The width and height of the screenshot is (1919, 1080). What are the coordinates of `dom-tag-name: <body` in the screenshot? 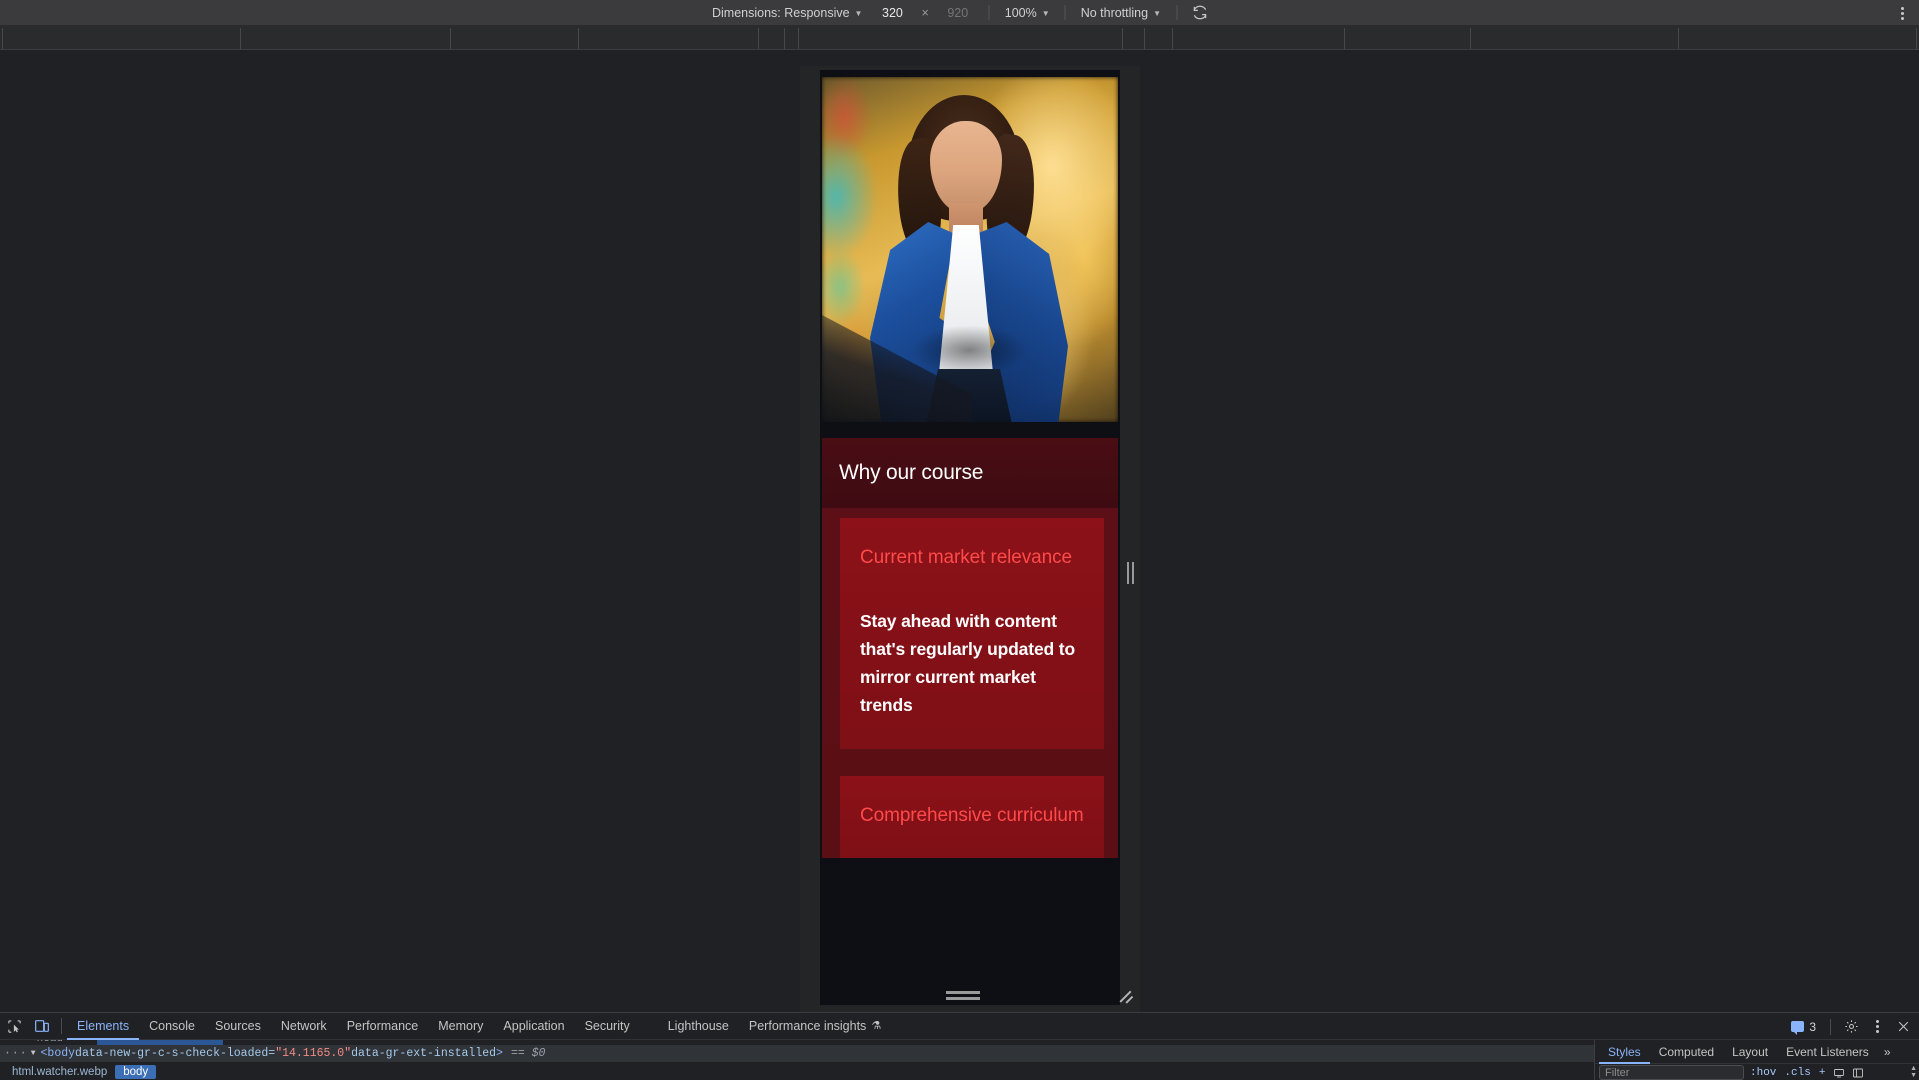 It's located at (58, 1053).